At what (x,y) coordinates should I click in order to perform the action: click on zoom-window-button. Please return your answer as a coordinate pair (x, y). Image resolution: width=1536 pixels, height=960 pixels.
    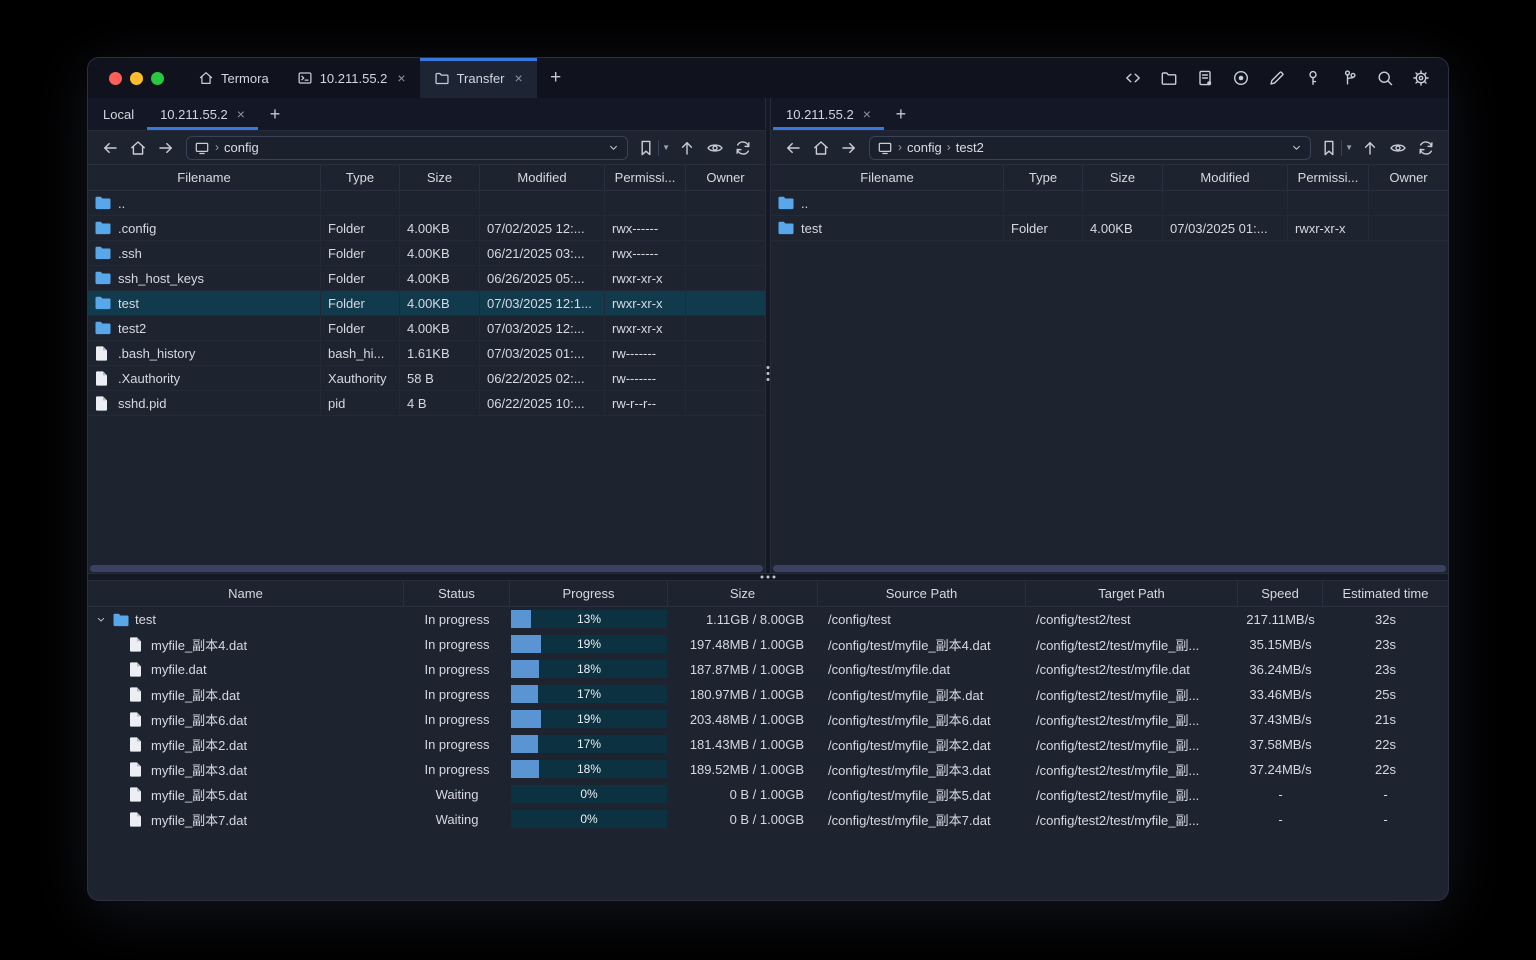
    Looking at the image, I should click on (157, 78).